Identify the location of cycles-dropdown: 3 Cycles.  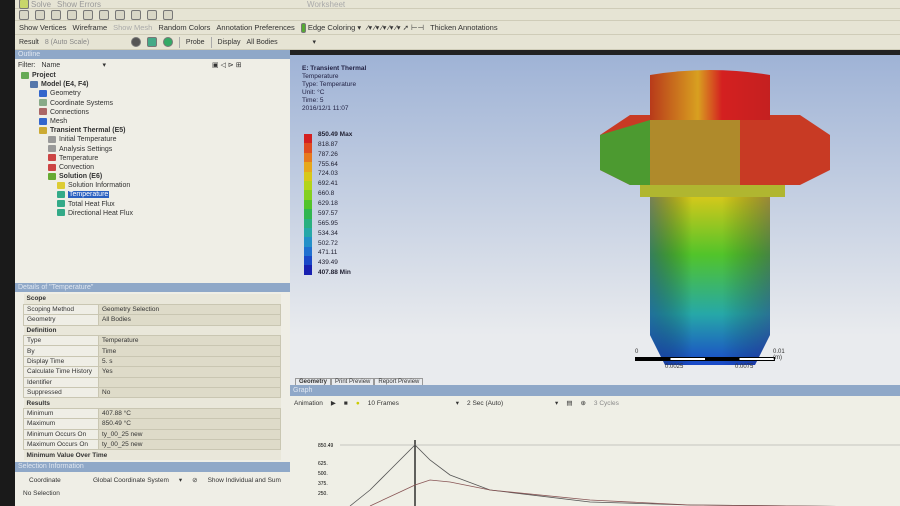
(606, 403).